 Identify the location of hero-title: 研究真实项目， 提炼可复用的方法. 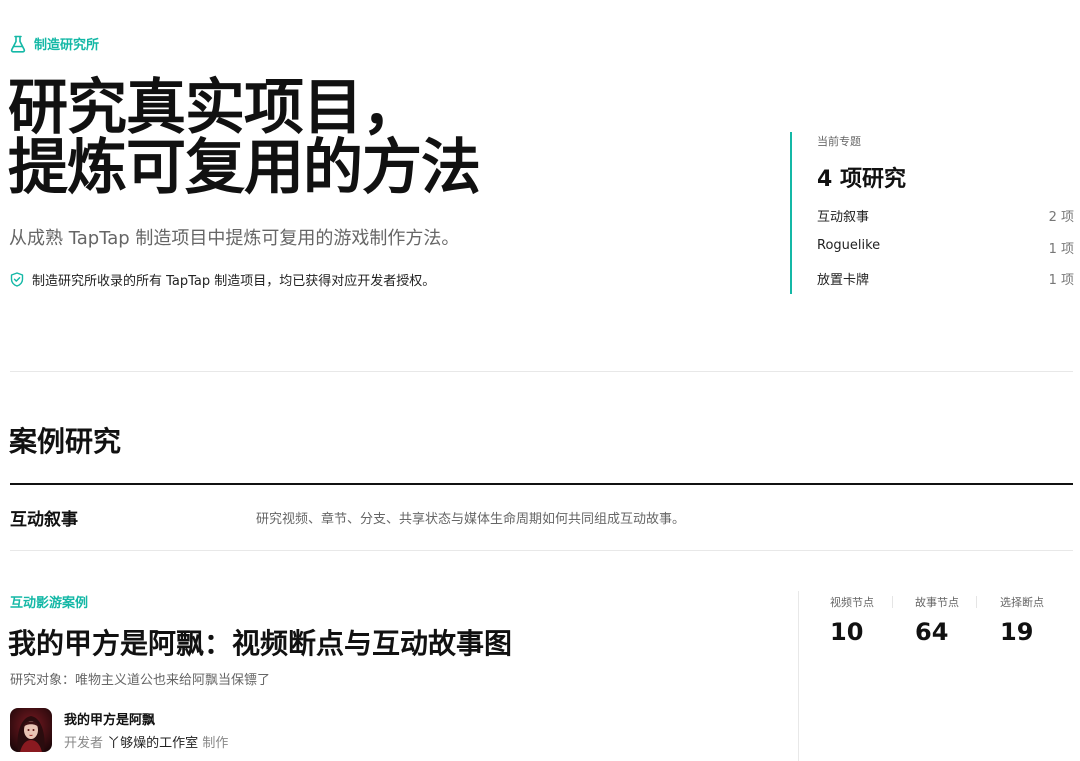
(368, 138).